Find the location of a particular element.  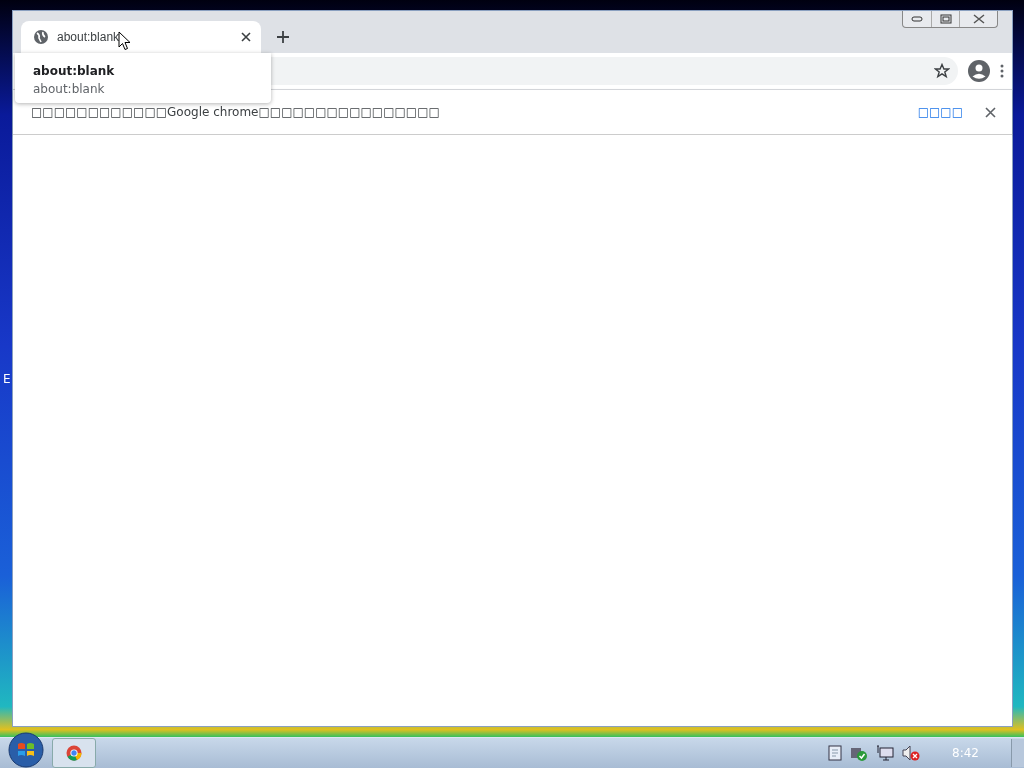

hover-card-title: about:blank is located at coordinates (74, 71).